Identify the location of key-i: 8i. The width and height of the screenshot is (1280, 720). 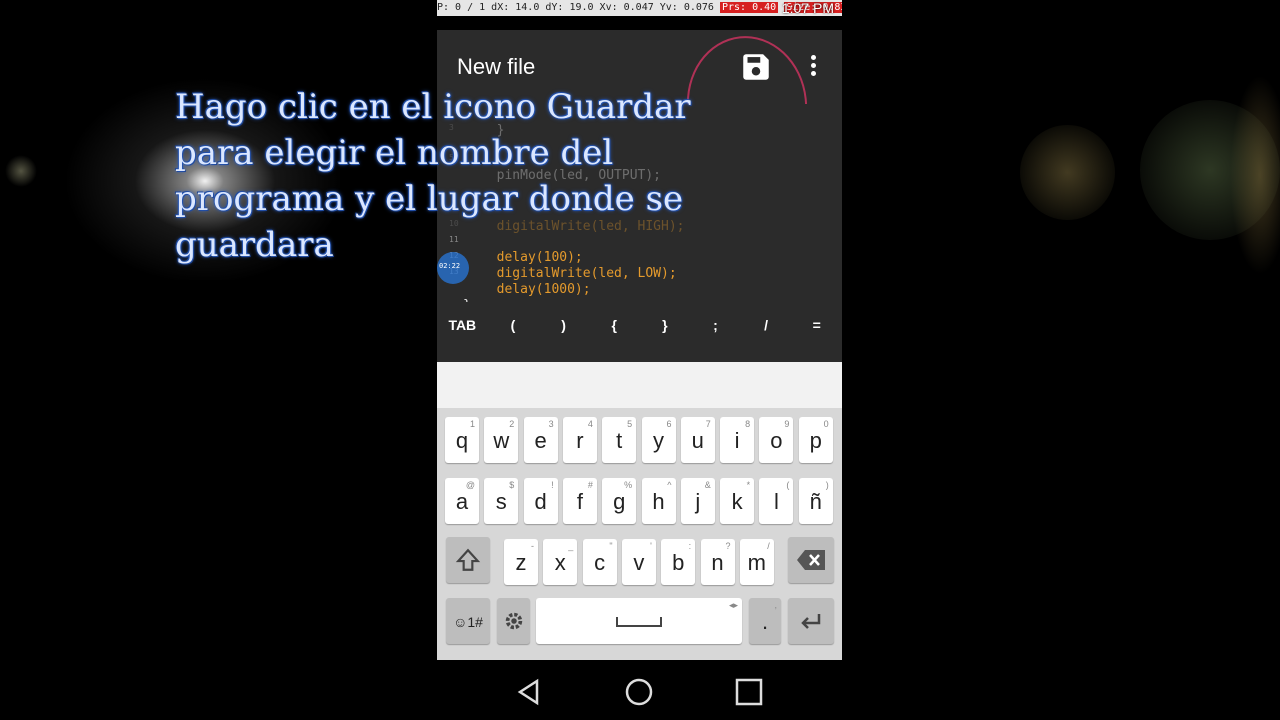
(737, 440).